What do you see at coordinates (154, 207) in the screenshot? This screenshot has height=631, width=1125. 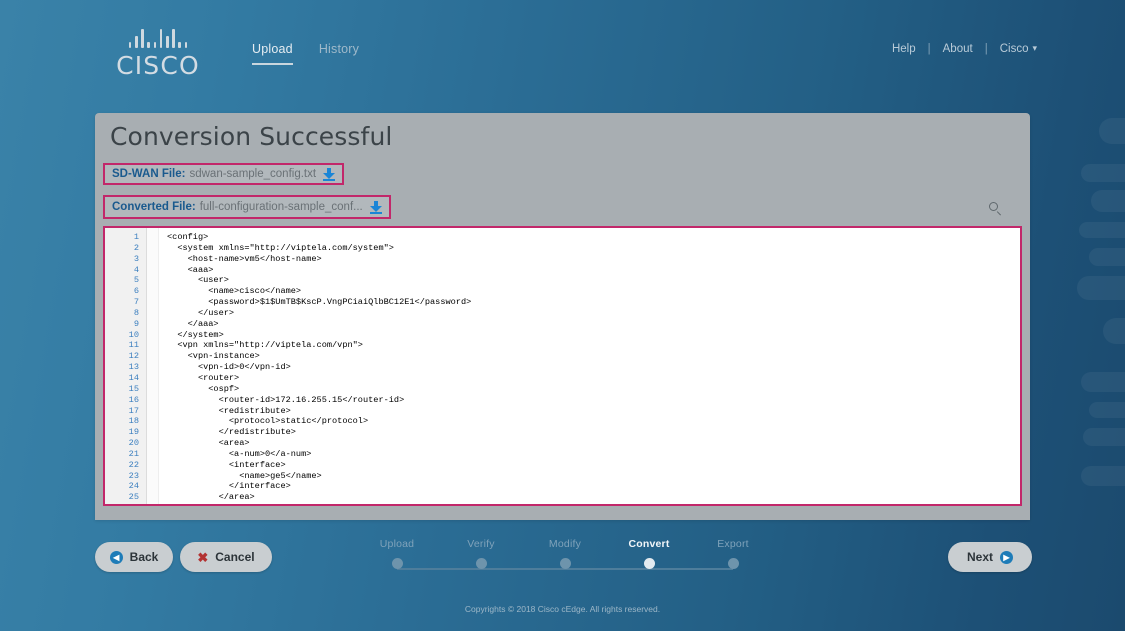 I see `converted-file-label: Converted File:` at bounding box center [154, 207].